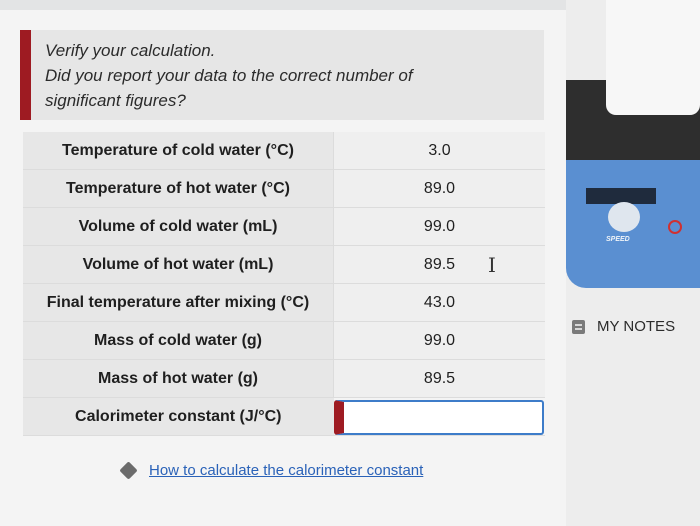 This screenshot has width=700, height=526. Describe the element at coordinates (578, 326) in the screenshot. I see `notes-icon` at that location.